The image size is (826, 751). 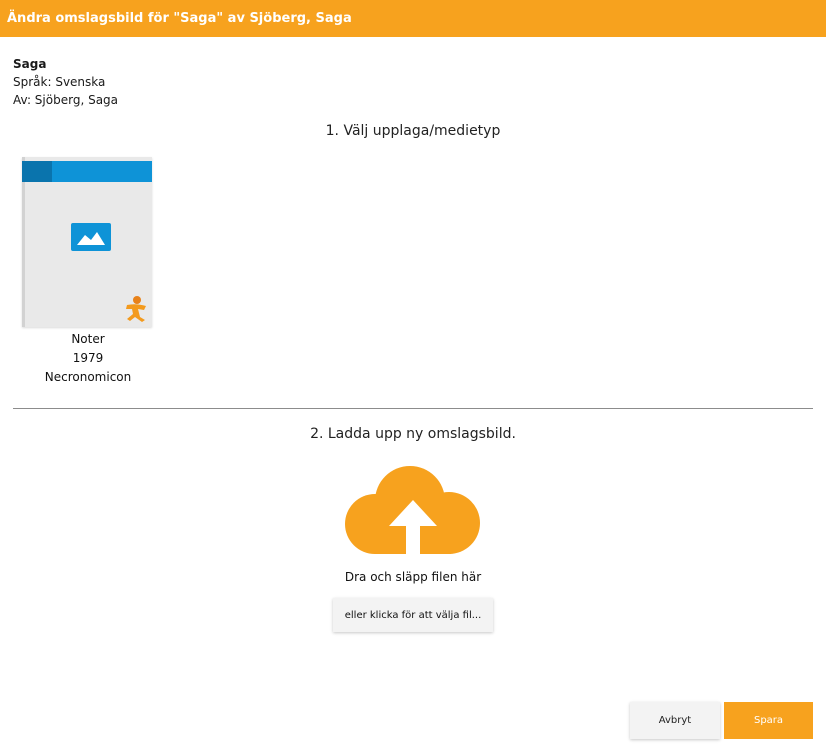 What do you see at coordinates (136, 309) in the screenshot?
I see `sheet-music-badge-icon` at bounding box center [136, 309].